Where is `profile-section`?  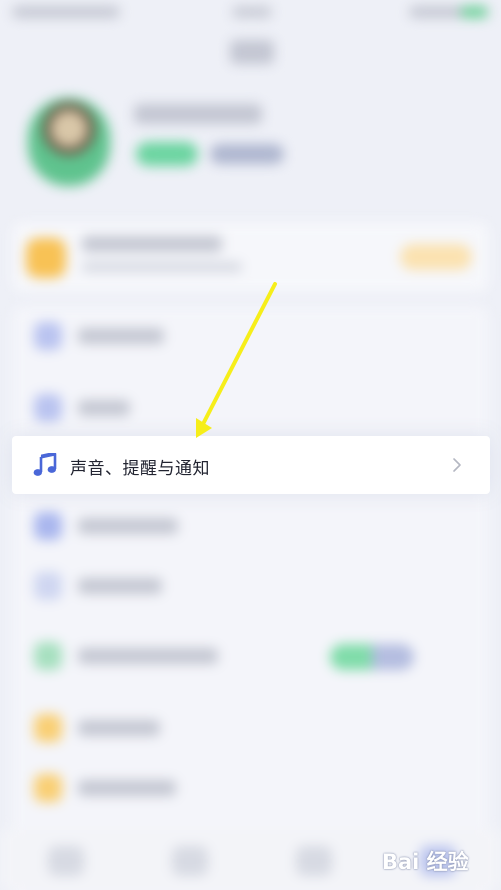
profile-section is located at coordinates (250, 146).